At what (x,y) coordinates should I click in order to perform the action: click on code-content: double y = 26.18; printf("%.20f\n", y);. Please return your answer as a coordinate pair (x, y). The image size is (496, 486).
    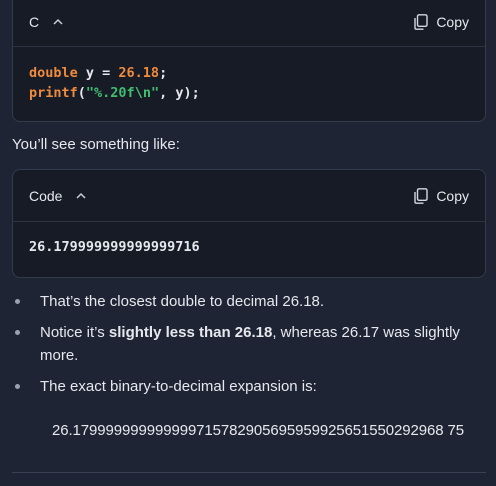
    Looking at the image, I should click on (249, 75).